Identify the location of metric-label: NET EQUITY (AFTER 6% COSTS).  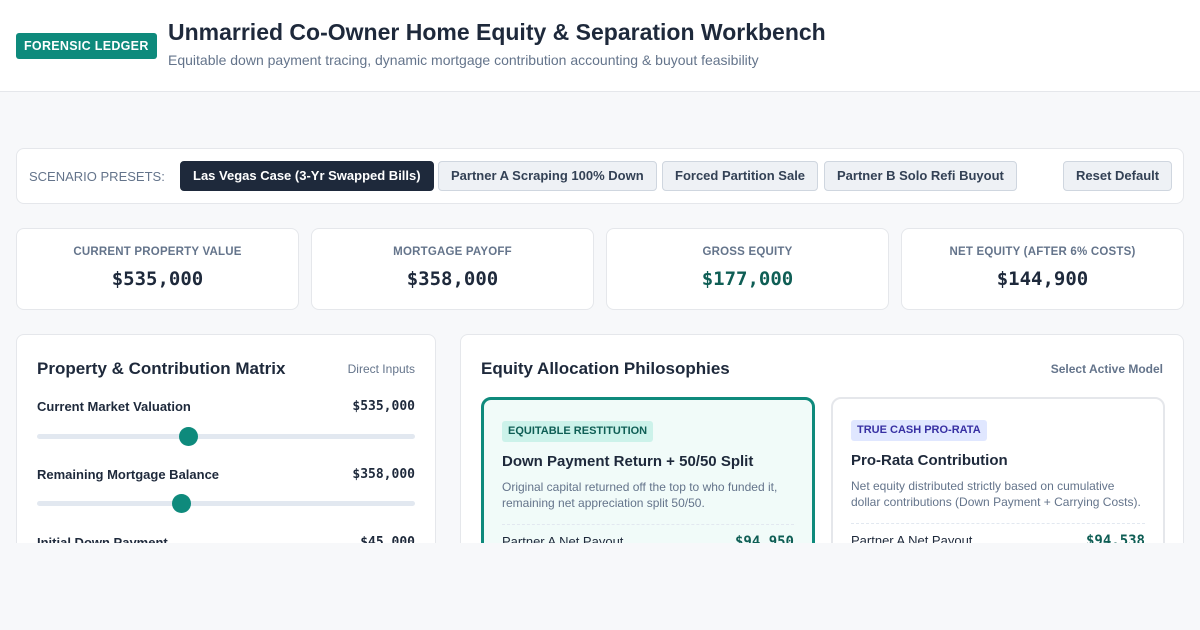
(1042, 252).